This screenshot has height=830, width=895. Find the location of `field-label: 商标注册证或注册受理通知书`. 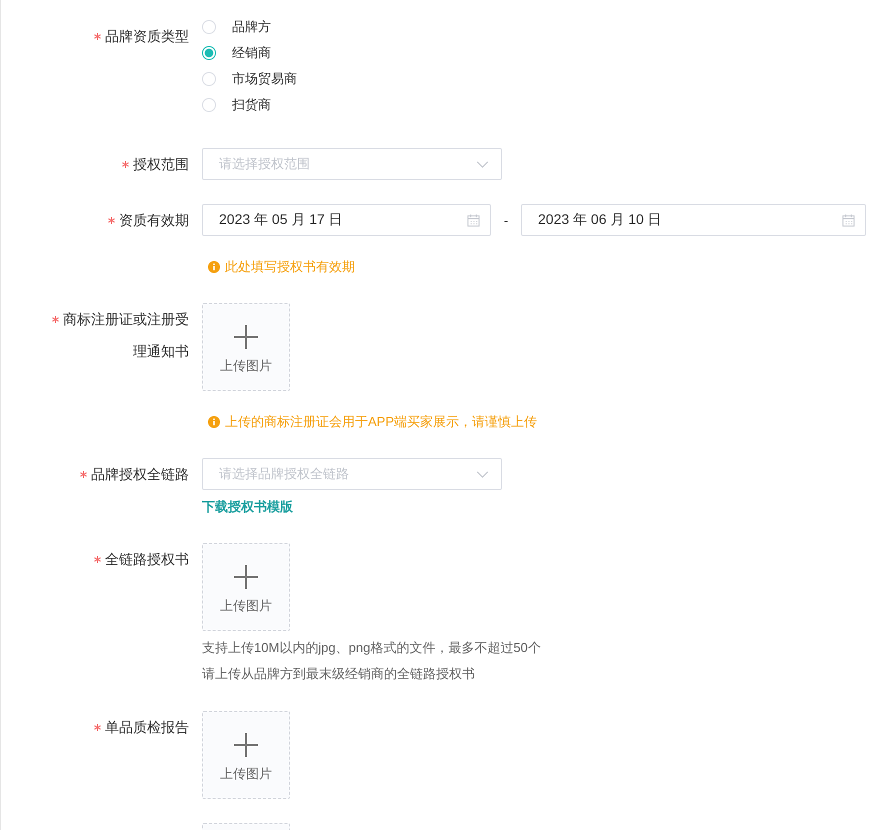

field-label: 商标注册证或注册受理通知书 is located at coordinates (126, 335).